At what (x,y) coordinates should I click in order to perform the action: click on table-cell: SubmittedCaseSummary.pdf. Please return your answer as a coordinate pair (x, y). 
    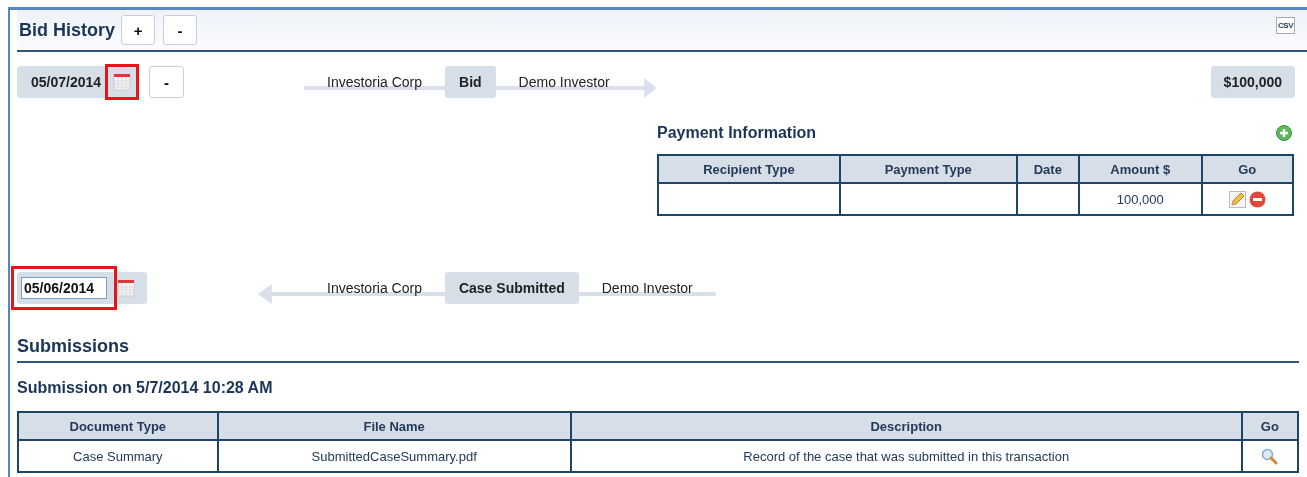
    Looking at the image, I should click on (394, 456).